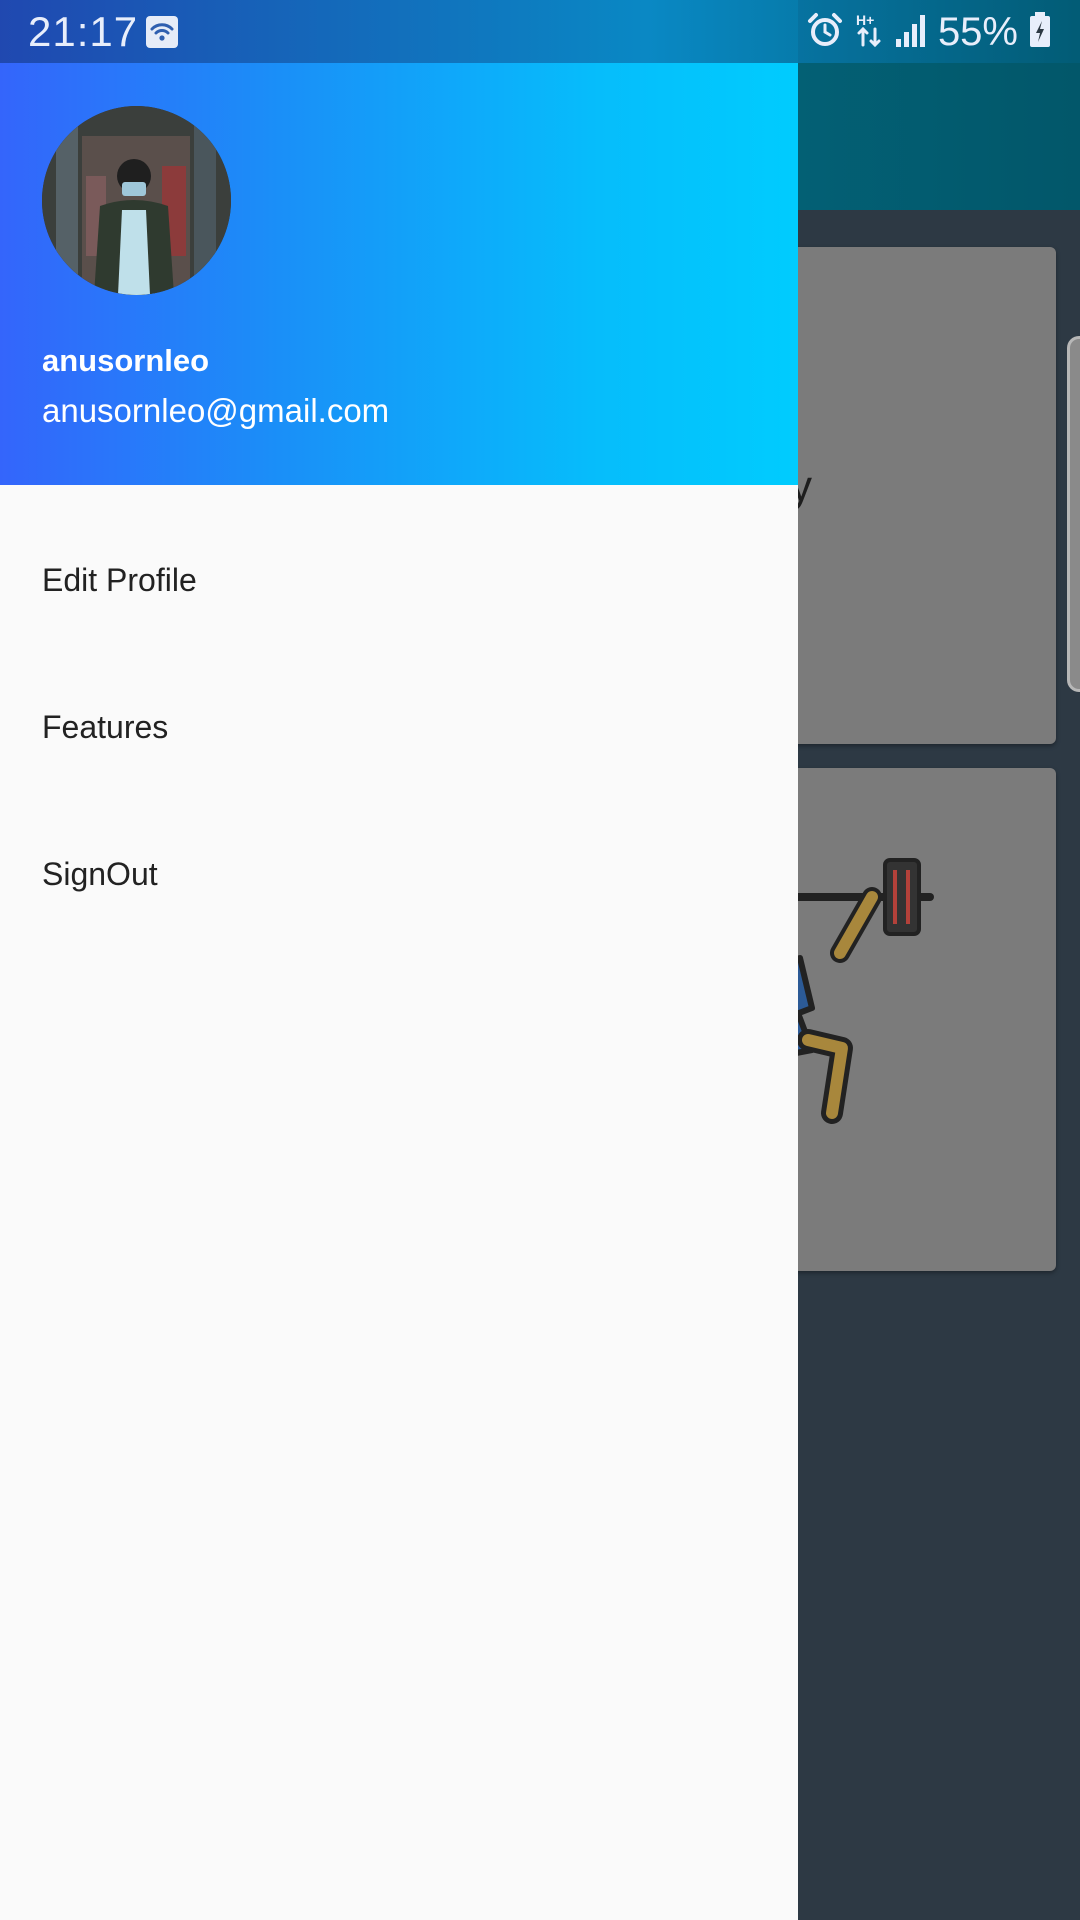  Describe the element at coordinates (977, 31) in the screenshot. I see `battery-percent: 55%` at that location.